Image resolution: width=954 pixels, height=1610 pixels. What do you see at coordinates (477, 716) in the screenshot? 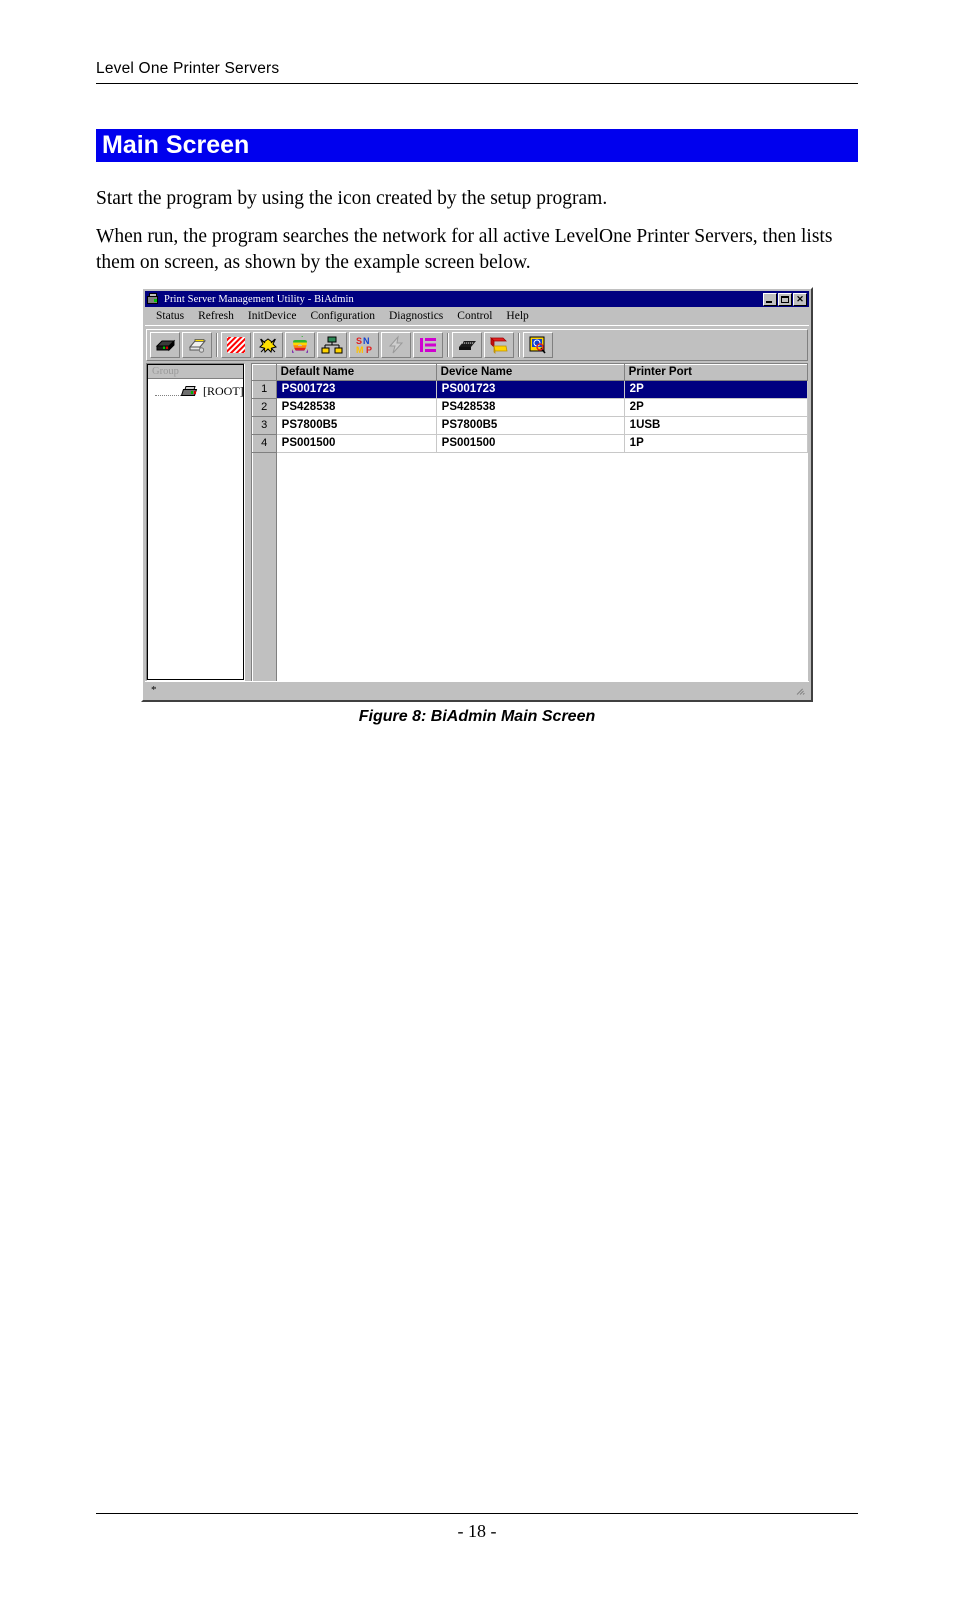
I see `figure-caption: Figure 8: BiAdmin Main Screen` at bounding box center [477, 716].